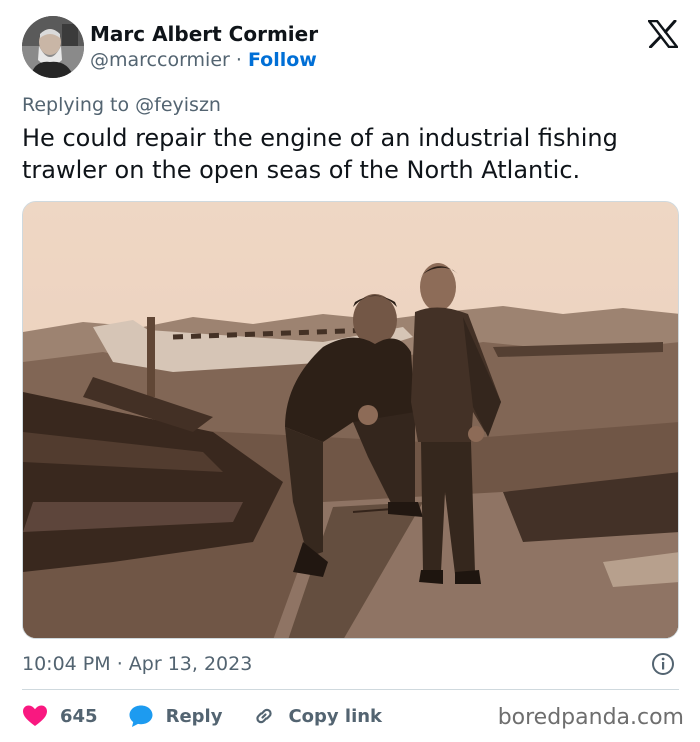 The height and width of the screenshot is (742, 700). I want to click on link-icon, so click(264, 716).